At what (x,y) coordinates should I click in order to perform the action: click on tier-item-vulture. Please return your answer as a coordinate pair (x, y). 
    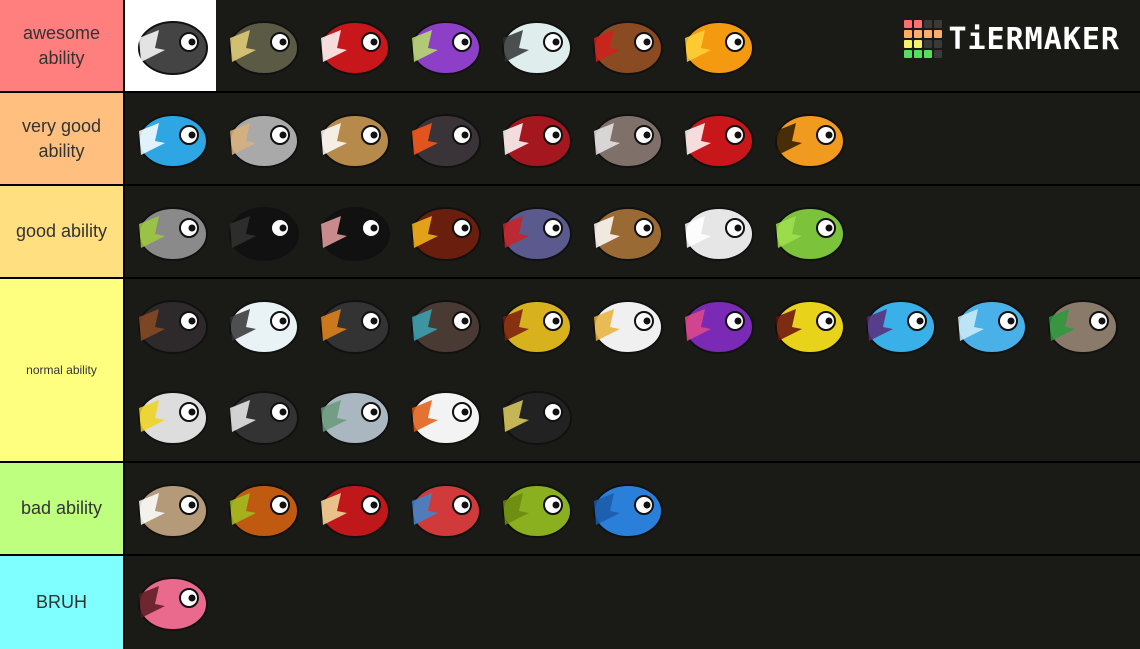
    Looking at the image, I should click on (352, 231).